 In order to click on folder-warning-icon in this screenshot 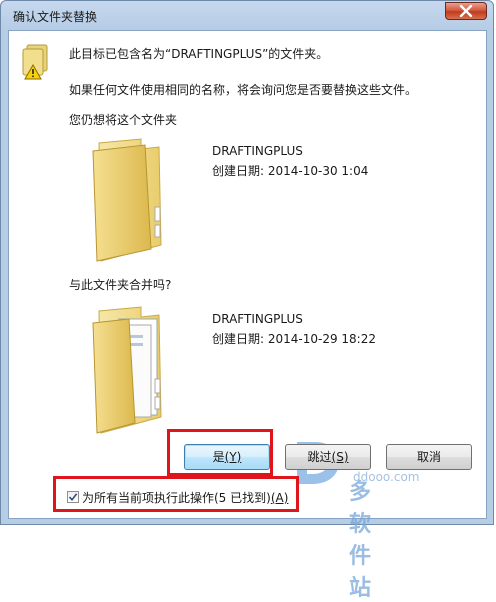, I will do `click(35, 62)`.